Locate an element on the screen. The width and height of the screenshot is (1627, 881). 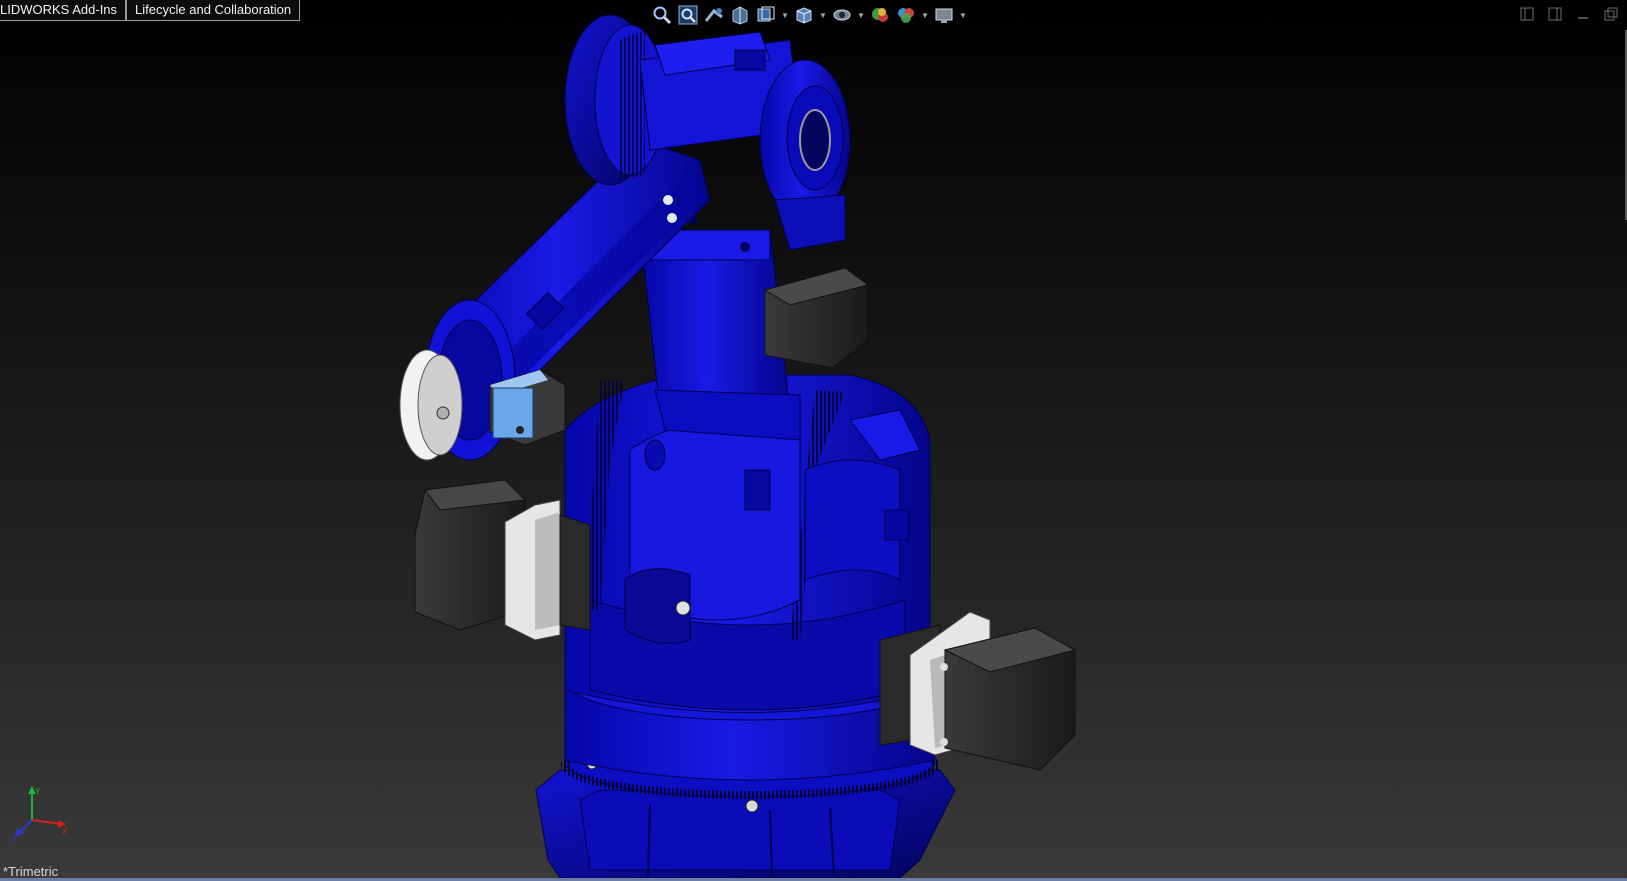
svg-text: X is located at coordinates (65, 831).